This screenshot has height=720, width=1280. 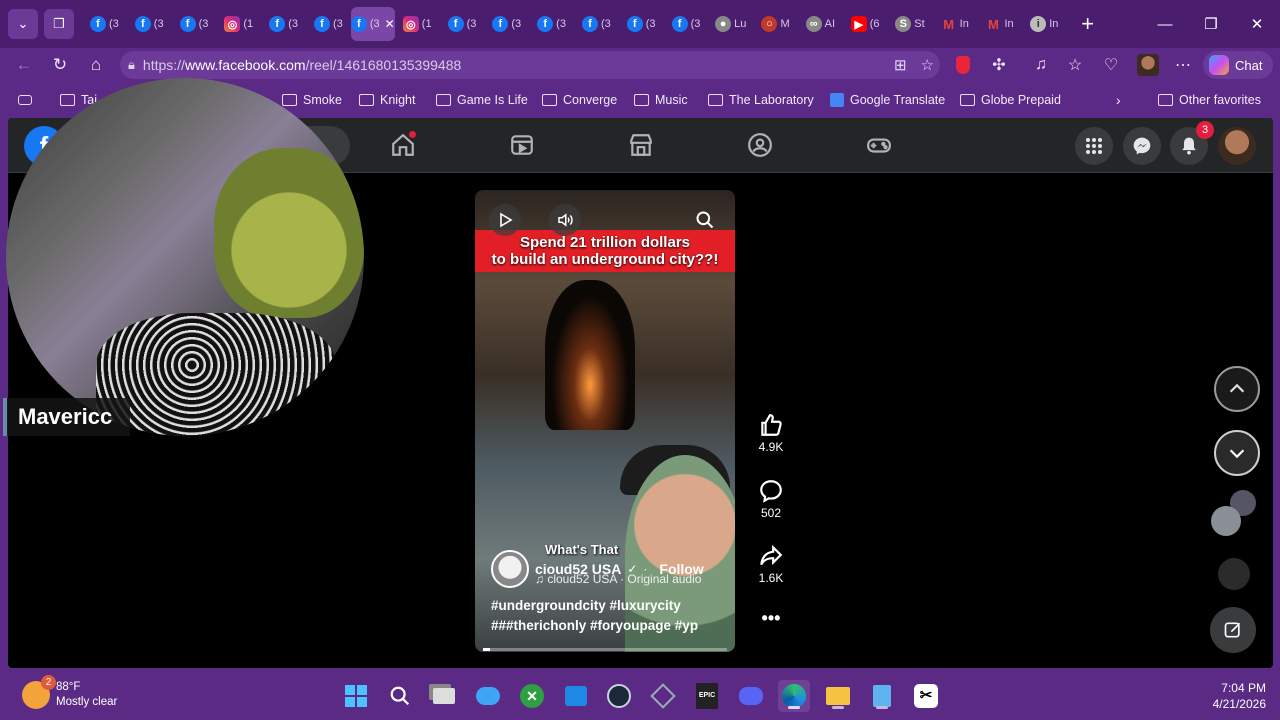 What do you see at coordinates (838, 696) in the screenshot?
I see `file-explorer-icon` at bounding box center [838, 696].